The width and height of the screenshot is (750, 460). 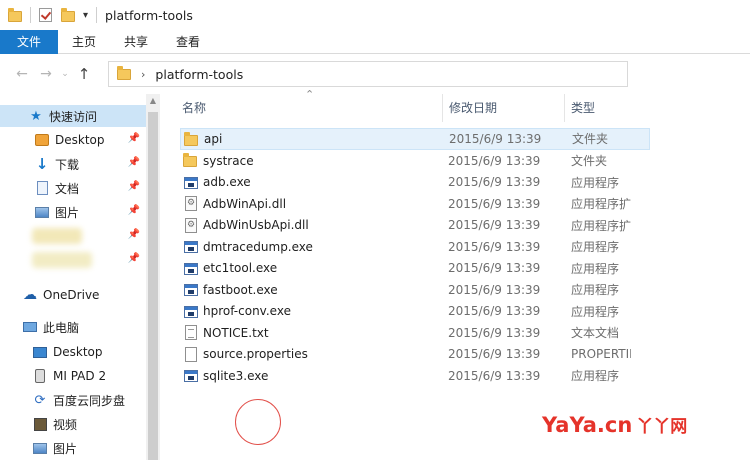 What do you see at coordinates (375, 42) in the screenshot?
I see `ribbon-tabs: 文件 主页 共享 查看` at bounding box center [375, 42].